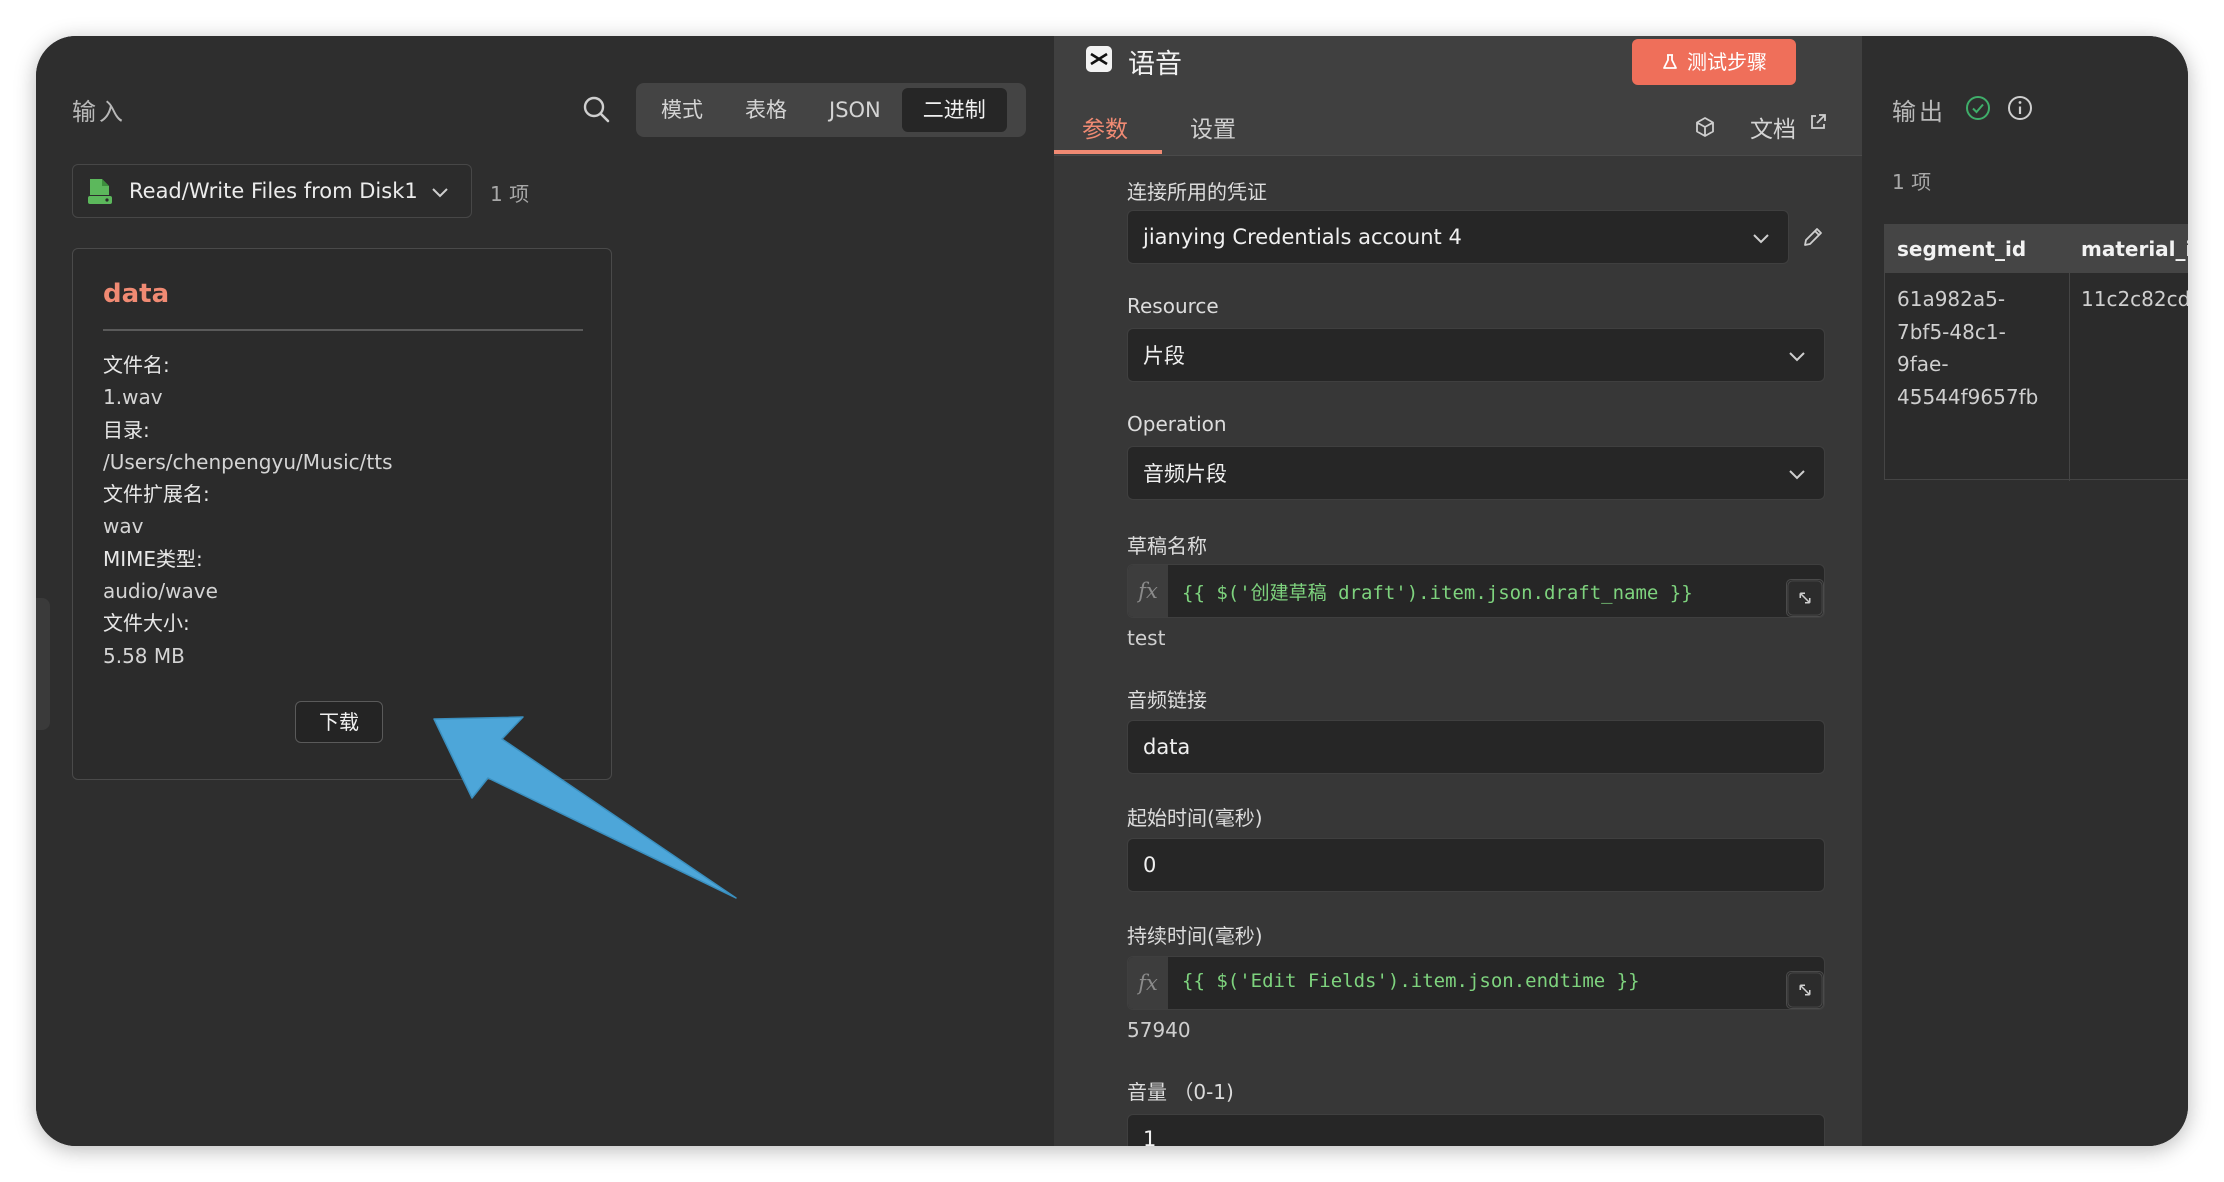  What do you see at coordinates (343, 330) in the screenshot?
I see `divider` at bounding box center [343, 330].